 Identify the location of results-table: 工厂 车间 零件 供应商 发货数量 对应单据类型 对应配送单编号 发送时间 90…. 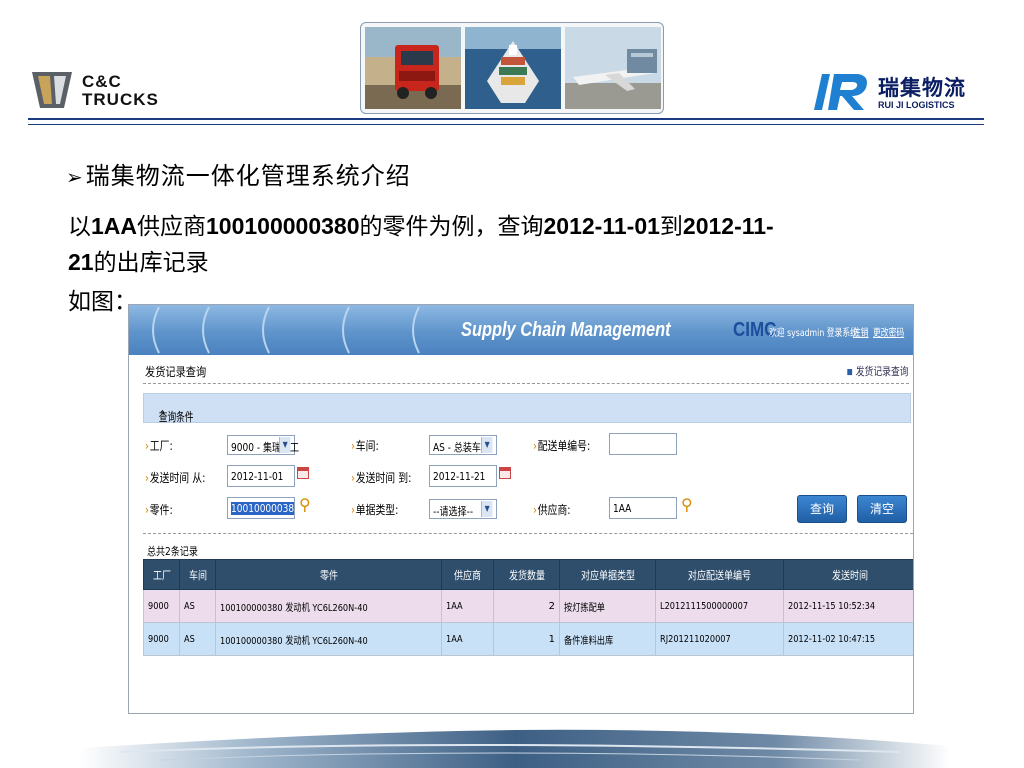
(528, 607).